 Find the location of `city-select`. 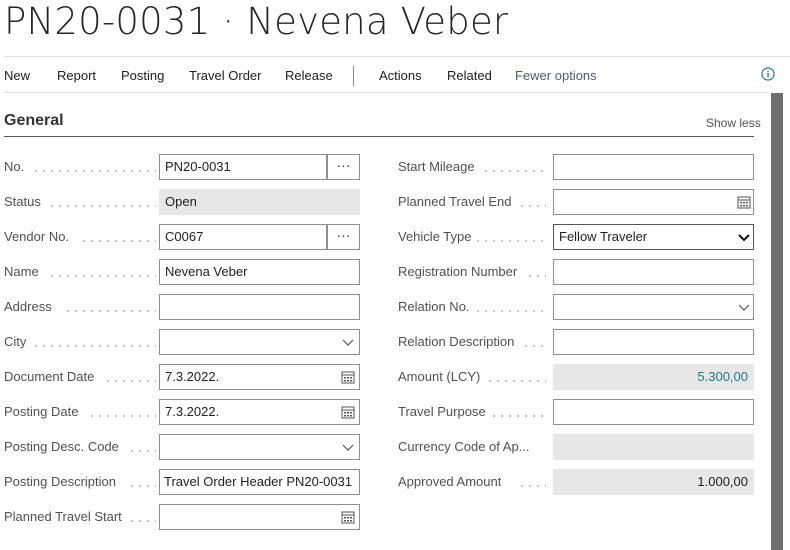

city-select is located at coordinates (259, 342).